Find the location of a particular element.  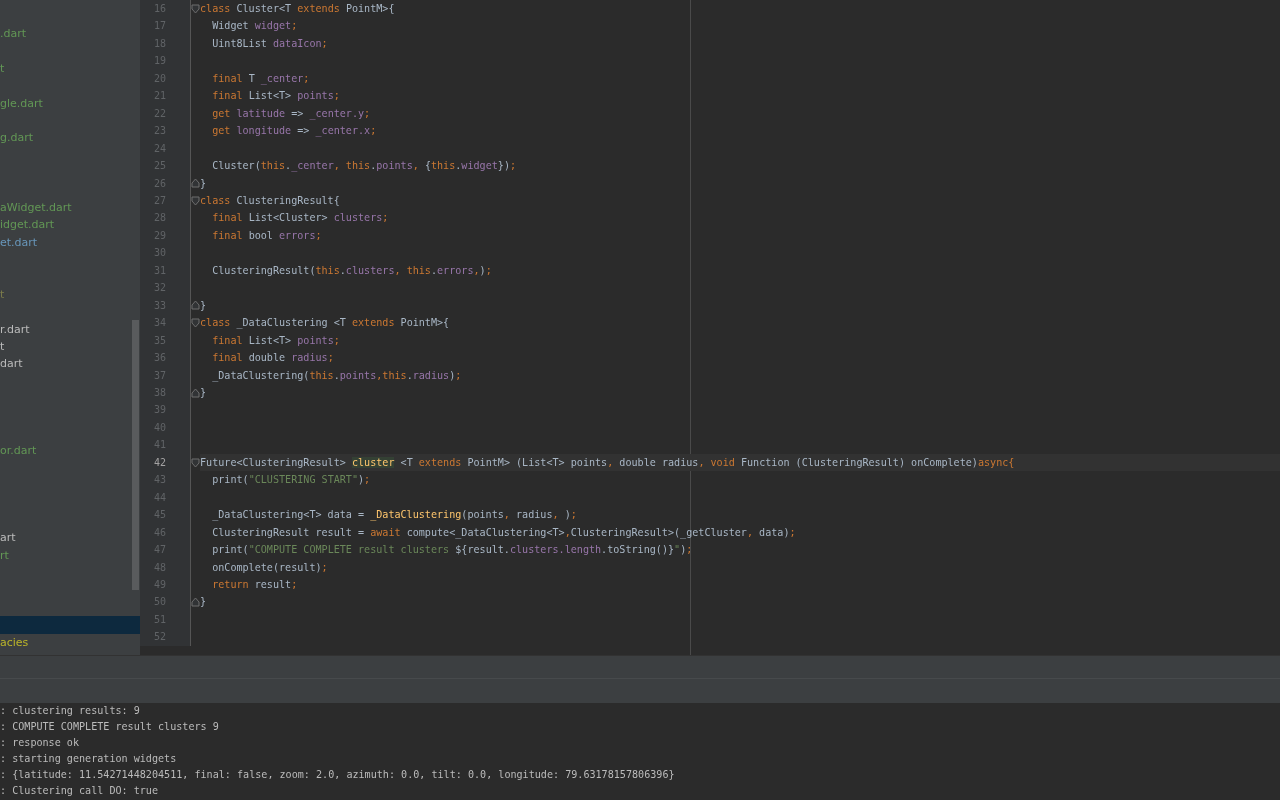

console-line: : starting generation widgets is located at coordinates (89, 759).